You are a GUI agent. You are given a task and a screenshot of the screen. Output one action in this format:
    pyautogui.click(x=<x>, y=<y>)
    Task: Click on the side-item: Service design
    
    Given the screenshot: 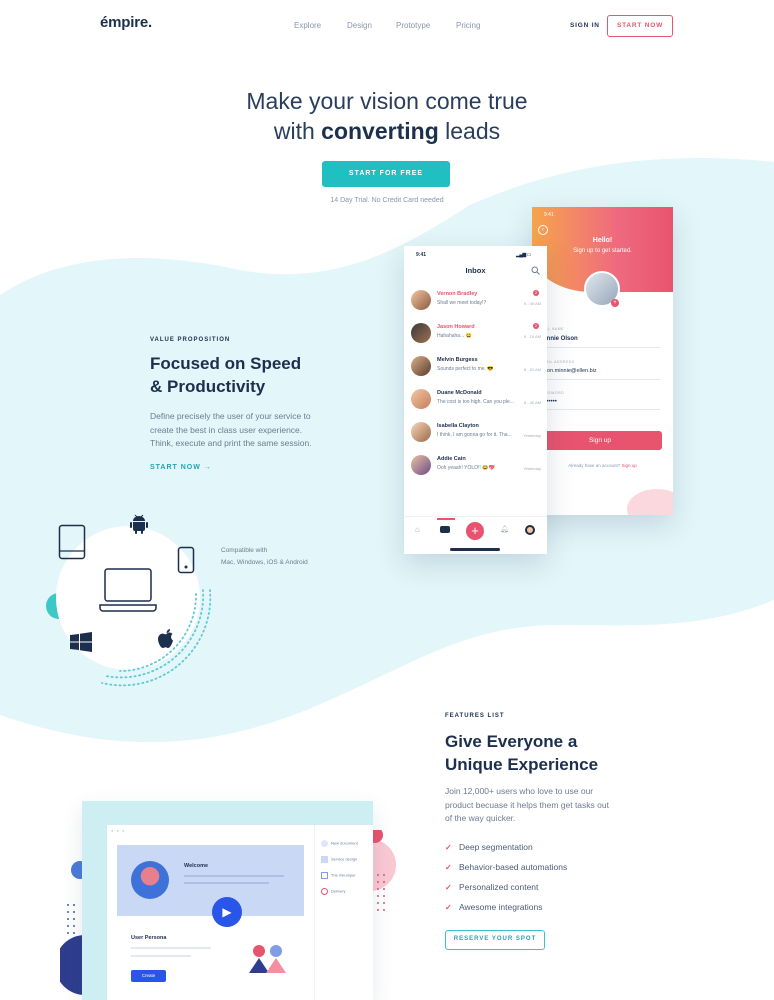 What is the action you would take?
    pyautogui.click(x=339, y=859)
    